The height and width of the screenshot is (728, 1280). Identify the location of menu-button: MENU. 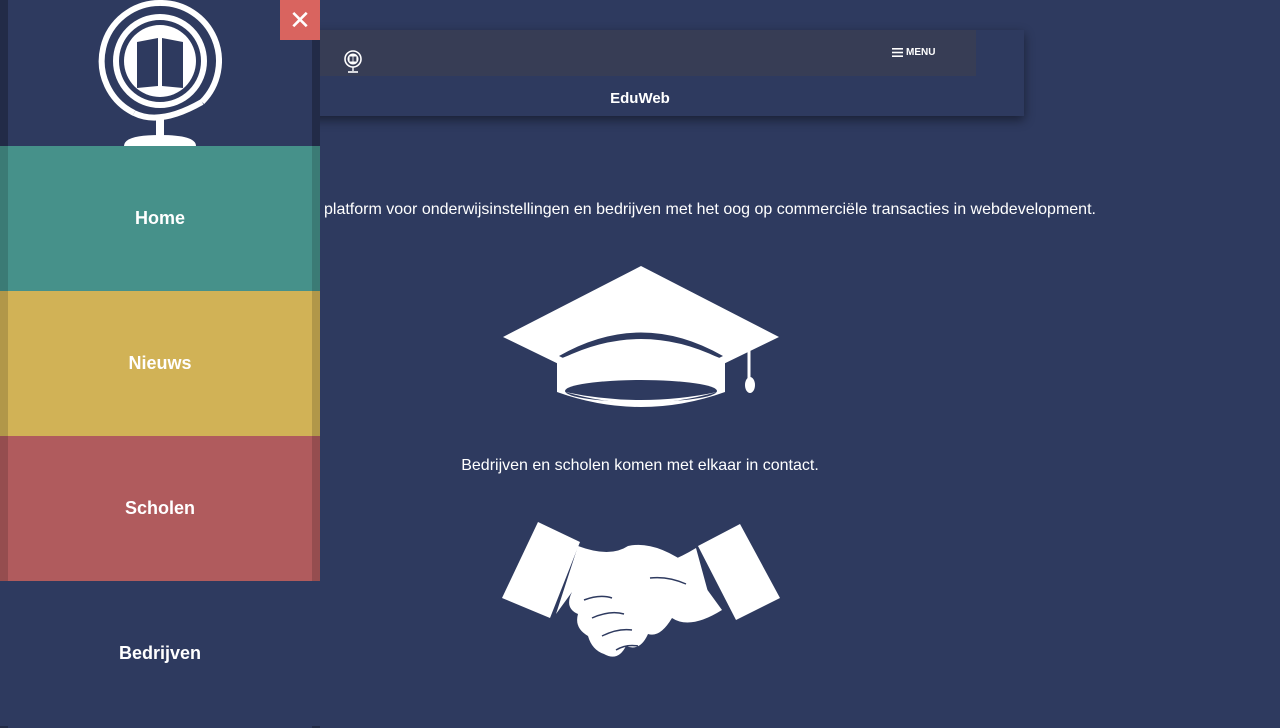
(913, 52).